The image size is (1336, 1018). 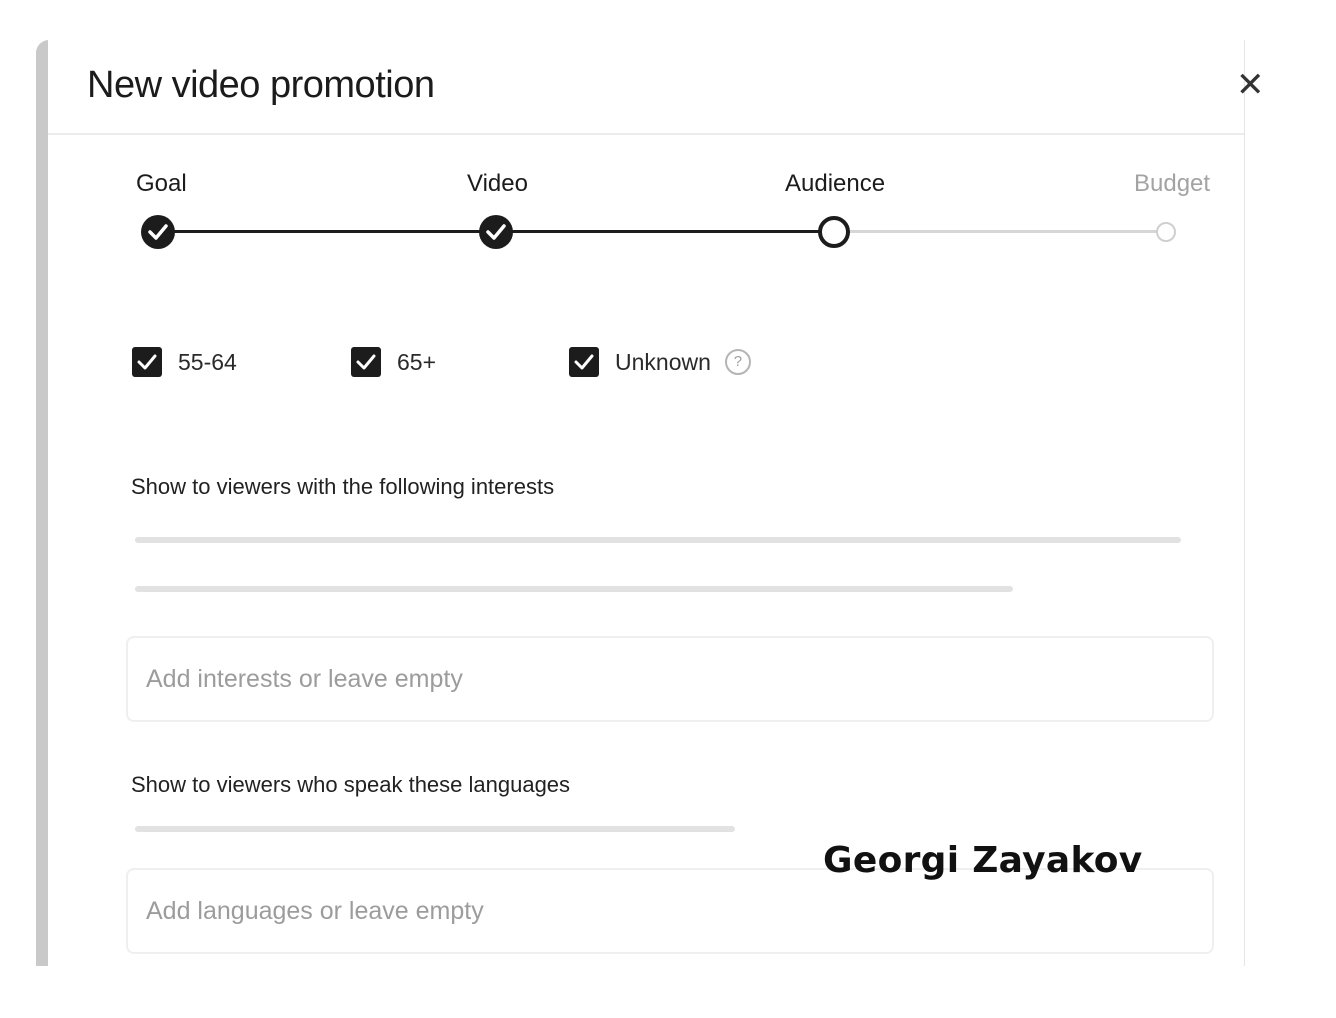 What do you see at coordinates (663, 361) in the screenshot?
I see `age-option-label: Unknown` at bounding box center [663, 361].